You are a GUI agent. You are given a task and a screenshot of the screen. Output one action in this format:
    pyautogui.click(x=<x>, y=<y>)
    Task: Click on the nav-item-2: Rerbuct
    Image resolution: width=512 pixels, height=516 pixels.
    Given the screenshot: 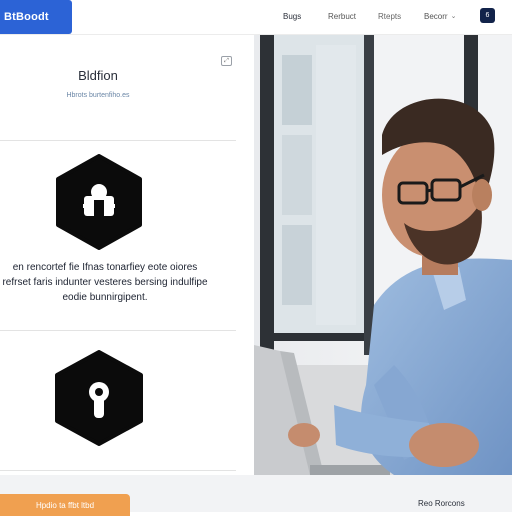 What is the action you would take?
    pyautogui.click(x=342, y=16)
    